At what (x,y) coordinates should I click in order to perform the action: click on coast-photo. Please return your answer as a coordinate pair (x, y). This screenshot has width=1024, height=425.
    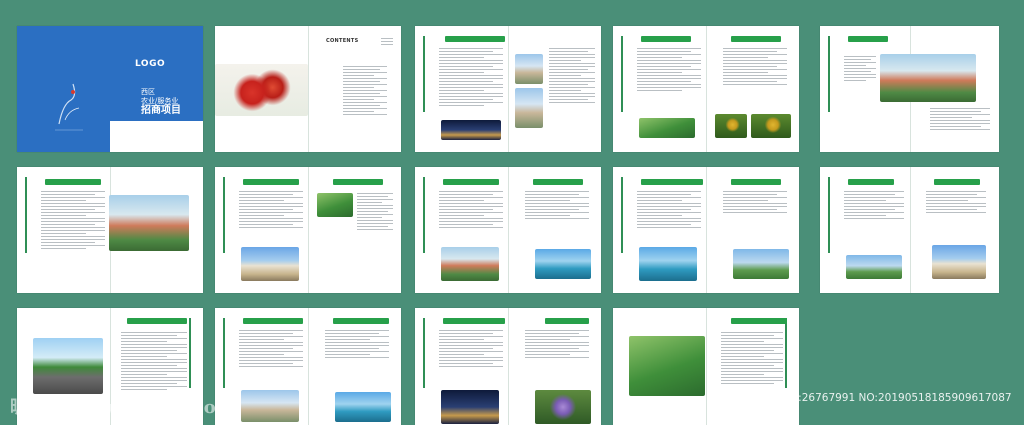
    Looking at the image, I should click on (563, 264).